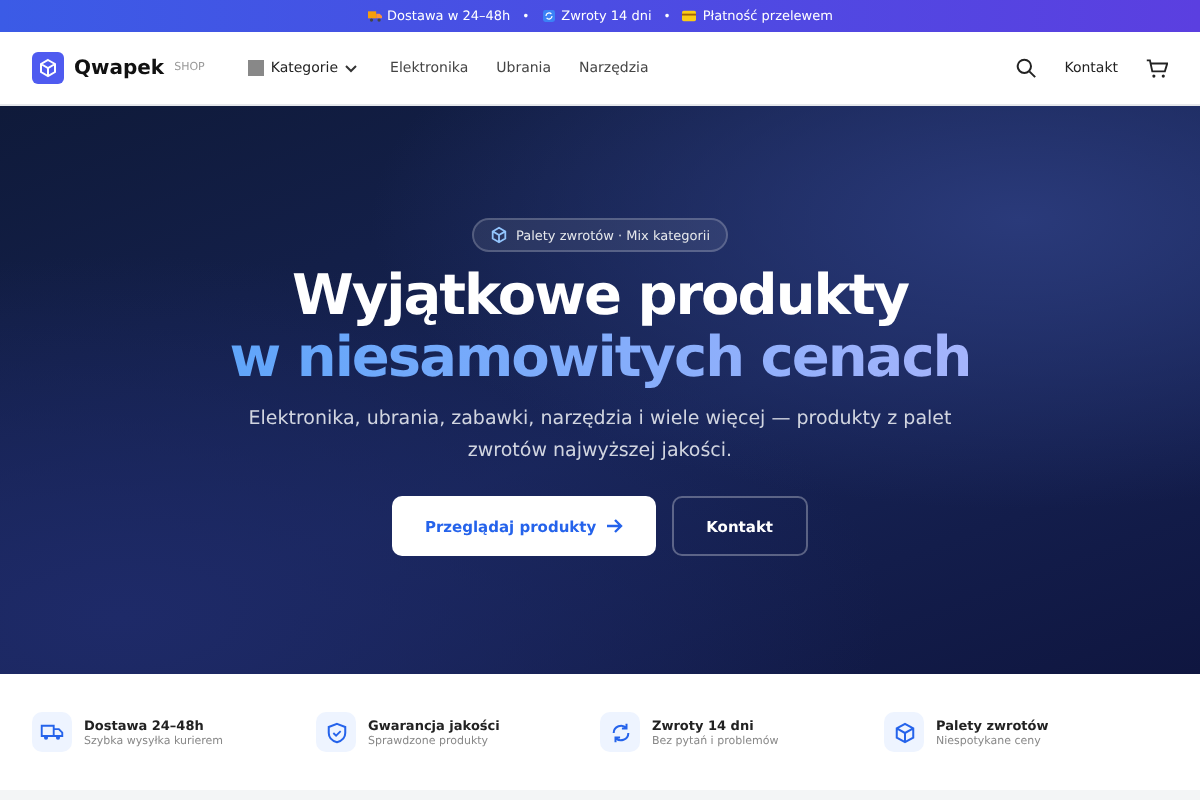  Describe the element at coordinates (351, 68) in the screenshot. I see `chevron-down-icon` at that location.